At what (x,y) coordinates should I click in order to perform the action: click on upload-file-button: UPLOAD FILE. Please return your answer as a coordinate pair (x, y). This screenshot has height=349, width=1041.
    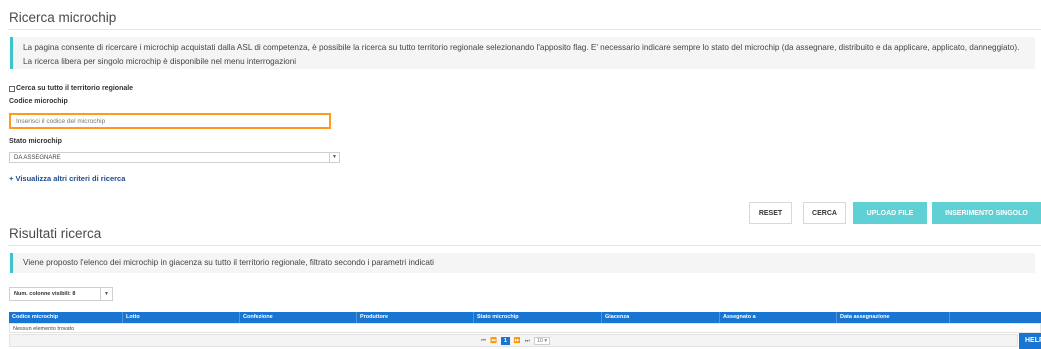
    Looking at the image, I should click on (890, 213).